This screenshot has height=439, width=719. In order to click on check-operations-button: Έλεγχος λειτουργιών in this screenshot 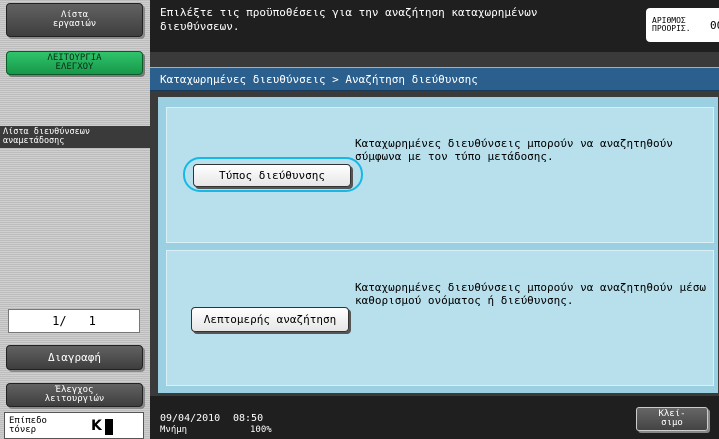, I will do `click(74, 395)`.